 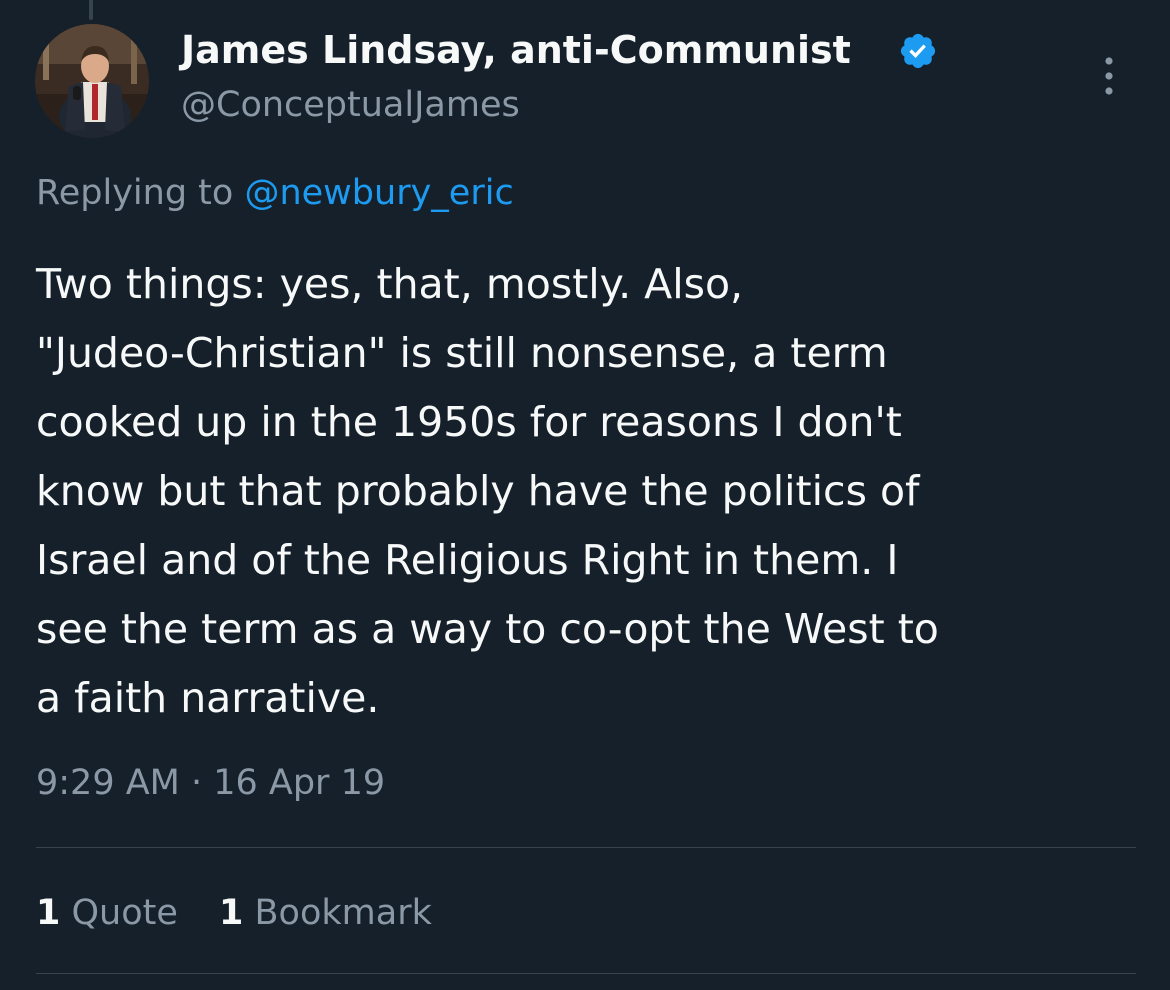 I want to click on more-options-icon, so click(x=1109, y=76).